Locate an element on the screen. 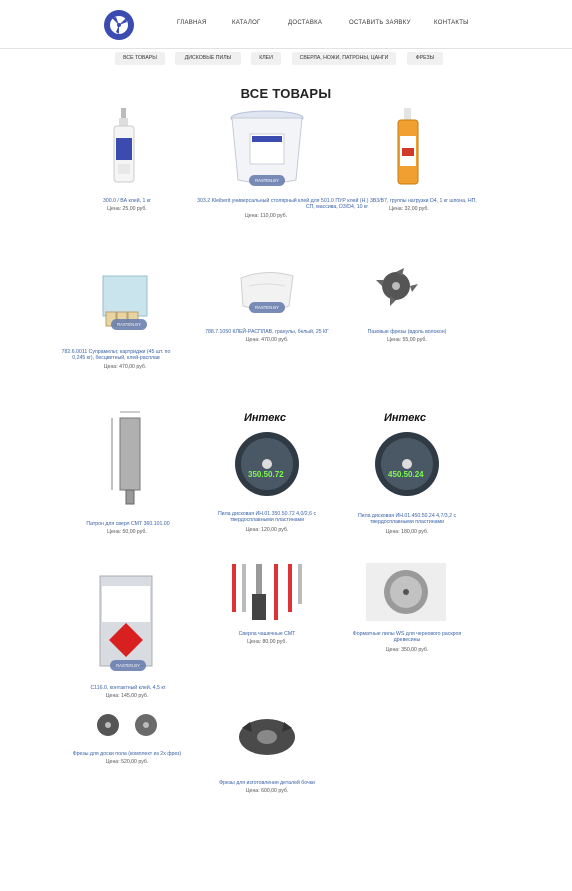 This screenshot has height=891, width=572. product-image-drill-chuck is located at coordinates (129, 460).